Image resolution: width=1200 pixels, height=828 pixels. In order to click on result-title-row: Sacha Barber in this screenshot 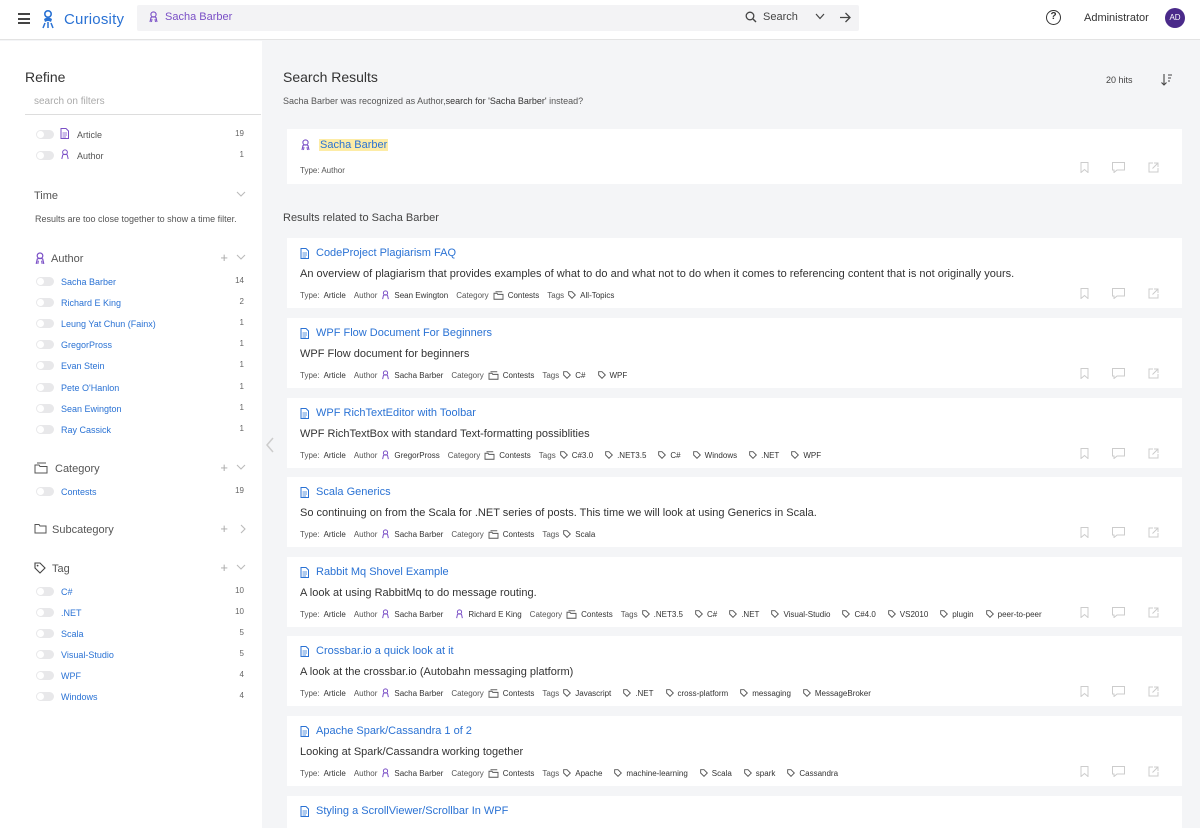, I will do `click(344, 145)`.